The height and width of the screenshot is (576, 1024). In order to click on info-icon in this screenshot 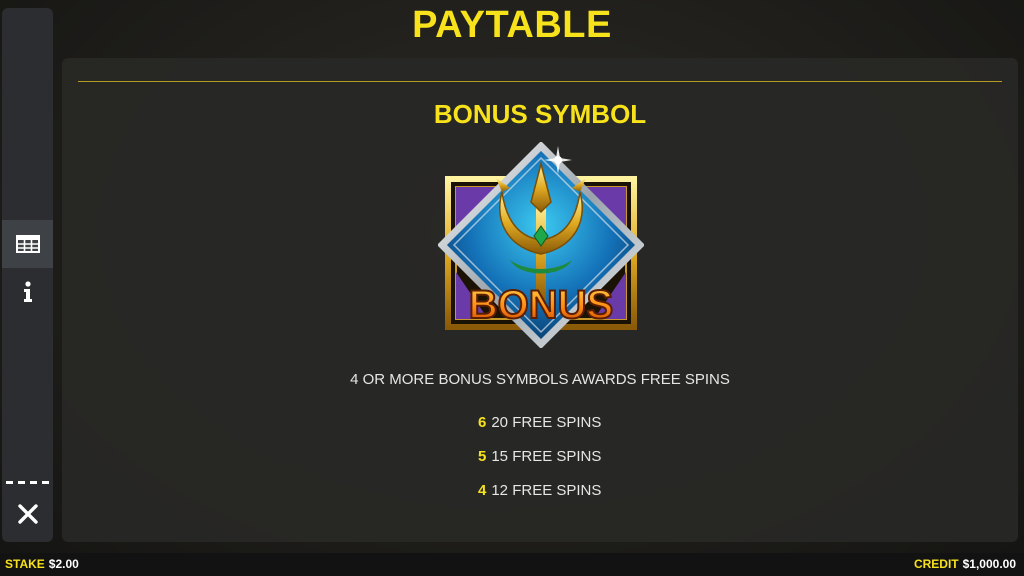, I will do `click(27, 291)`.